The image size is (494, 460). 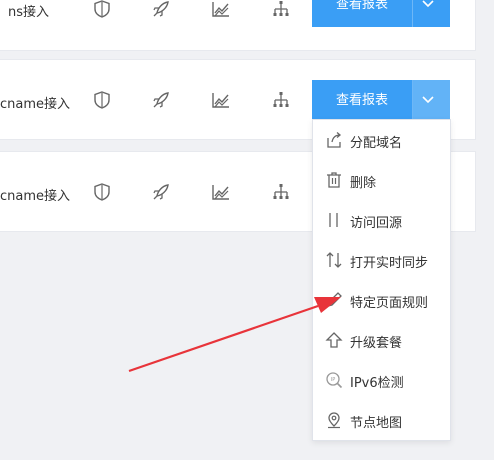 I want to click on menu-item-realtime-sync: 打开实时同步, so click(x=381, y=260).